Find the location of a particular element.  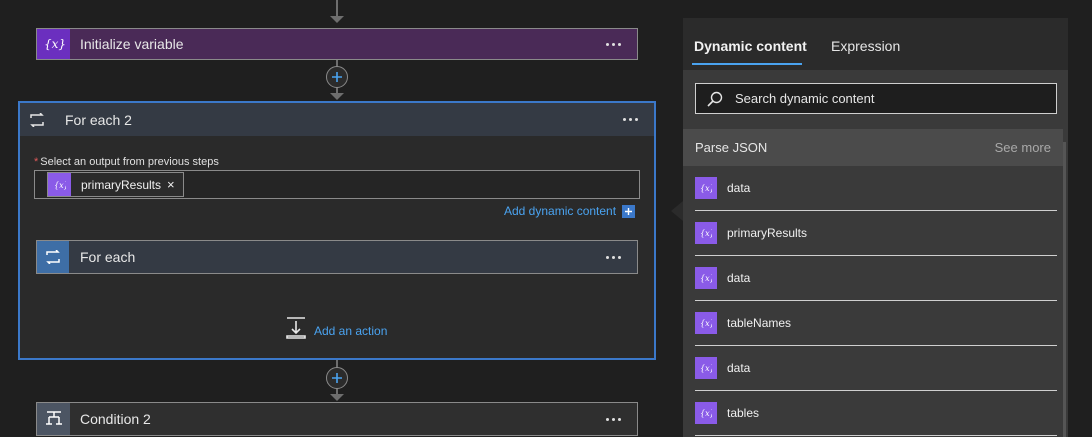

plus-icon is located at coordinates (629, 211).